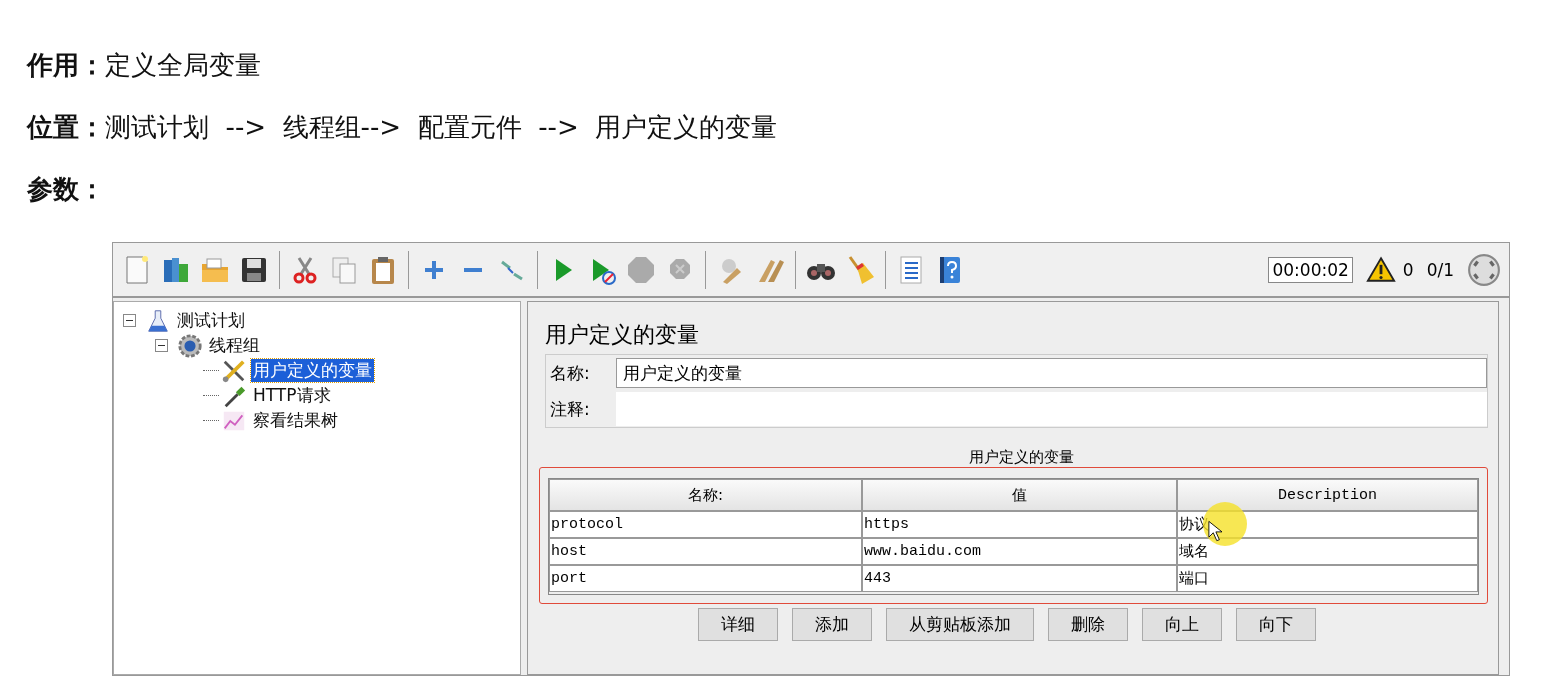 This screenshot has height=700, width=1567. What do you see at coordinates (211, 320) in the screenshot?
I see `tree-item: 测试计划` at bounding box center [211, 320].